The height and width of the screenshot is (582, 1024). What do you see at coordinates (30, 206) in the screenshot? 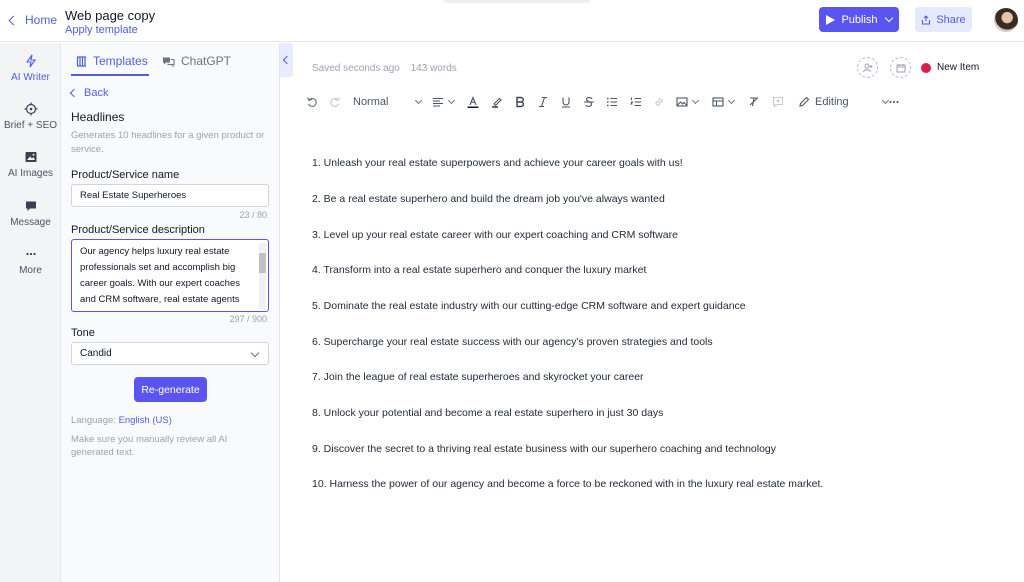
I see `chat-icon` at bounding box center [30, 206].